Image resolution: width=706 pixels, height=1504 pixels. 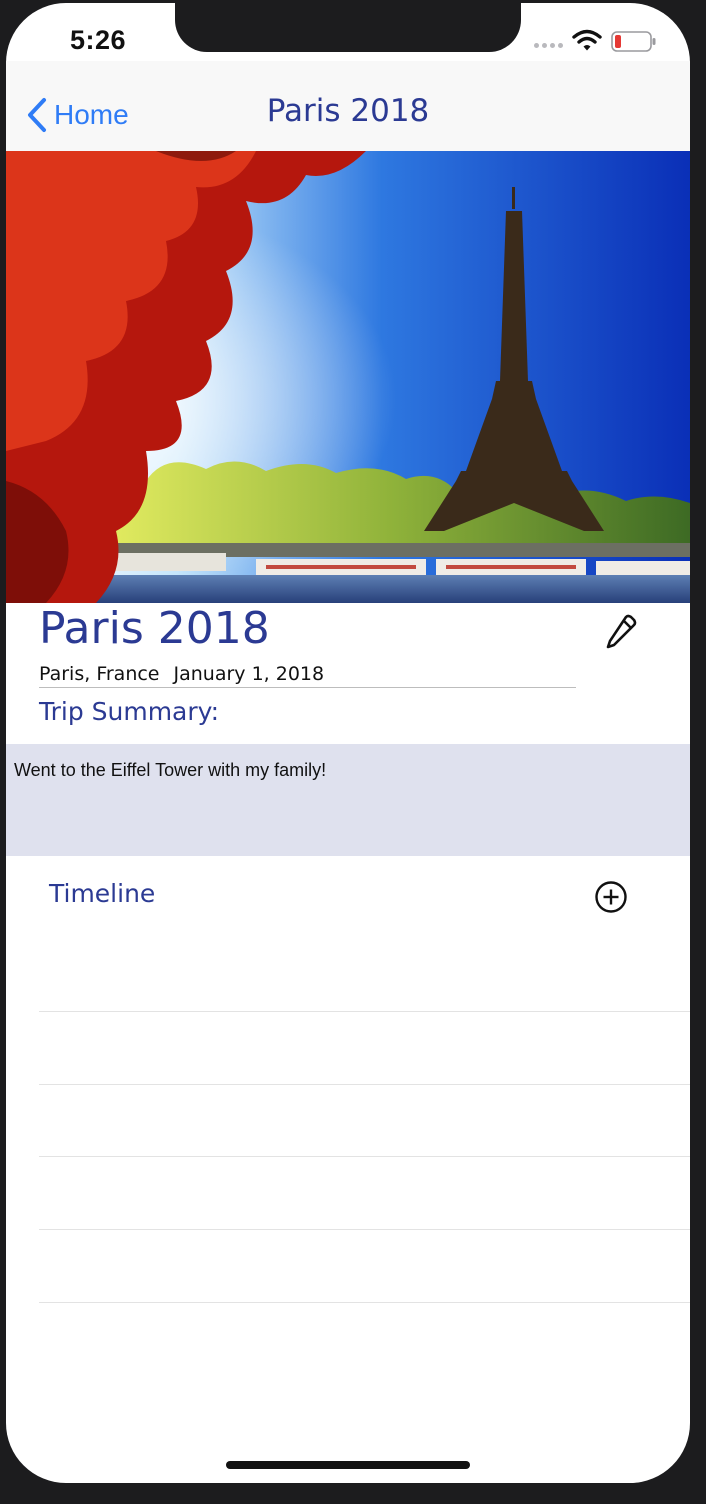 I want to click on navigation-bar: Home Paris 2018, so click(x=348, y=106).